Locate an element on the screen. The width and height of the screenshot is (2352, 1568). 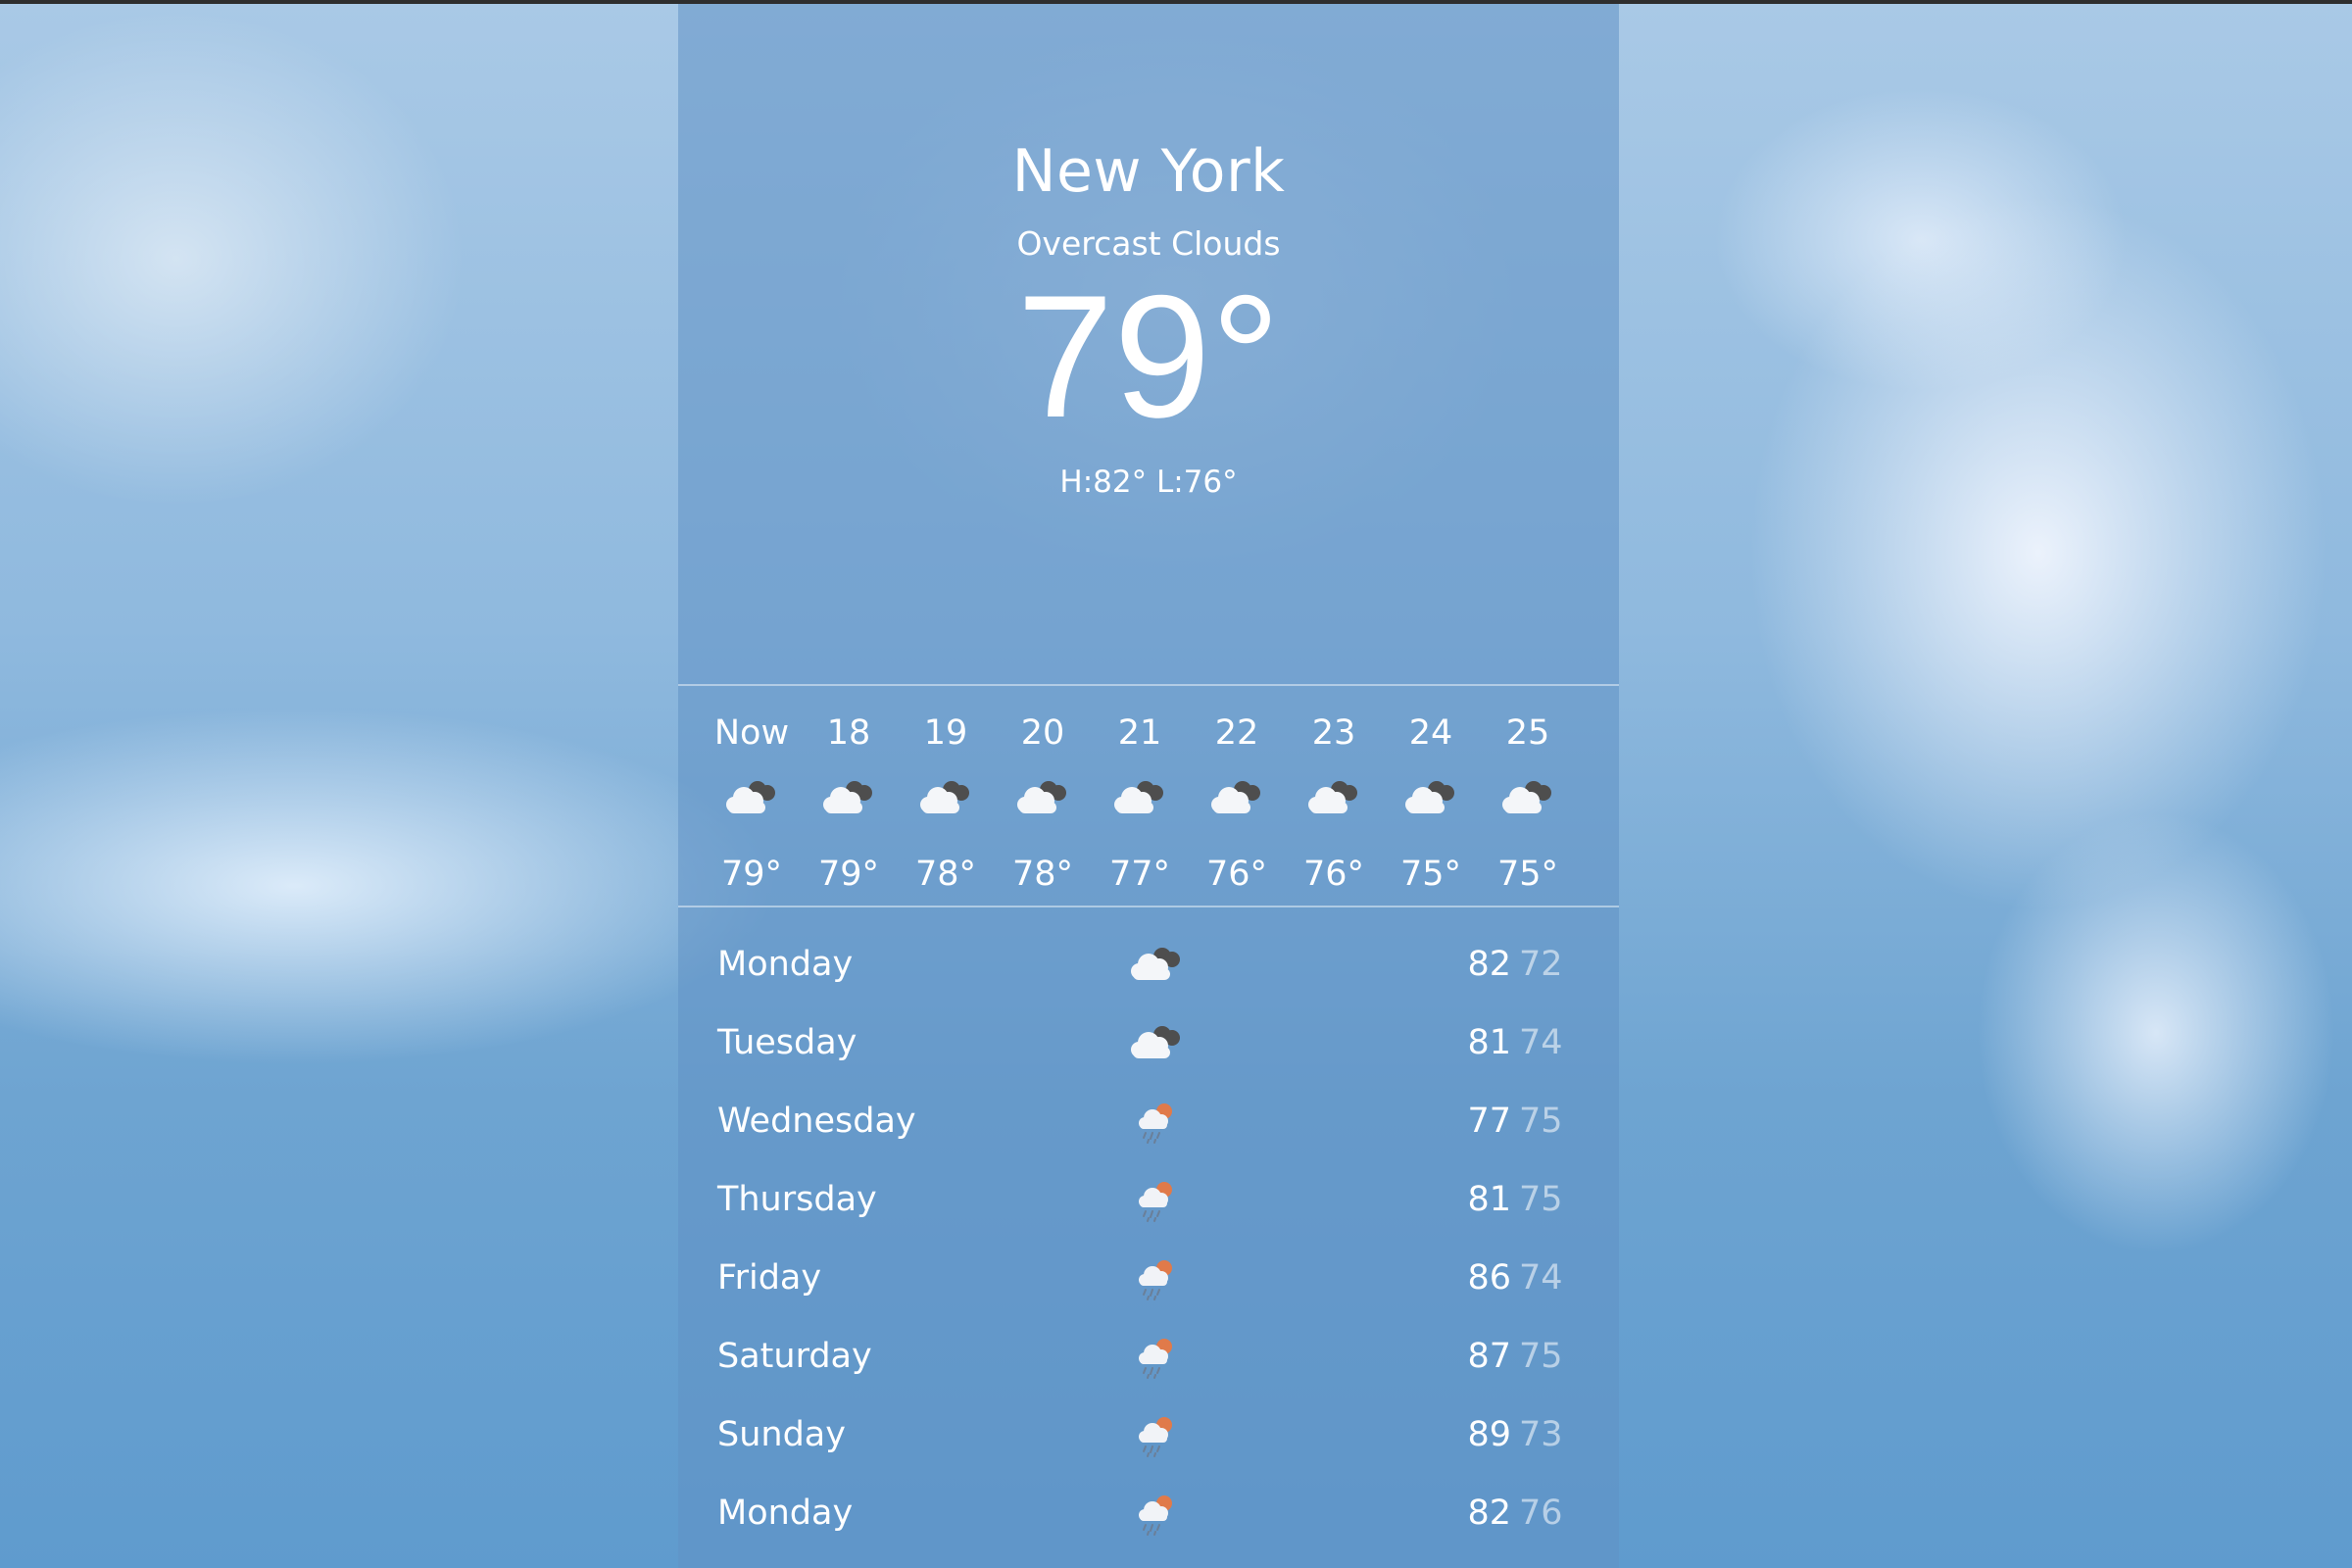
hour-label: 19 is located at coordinates (945, 733).